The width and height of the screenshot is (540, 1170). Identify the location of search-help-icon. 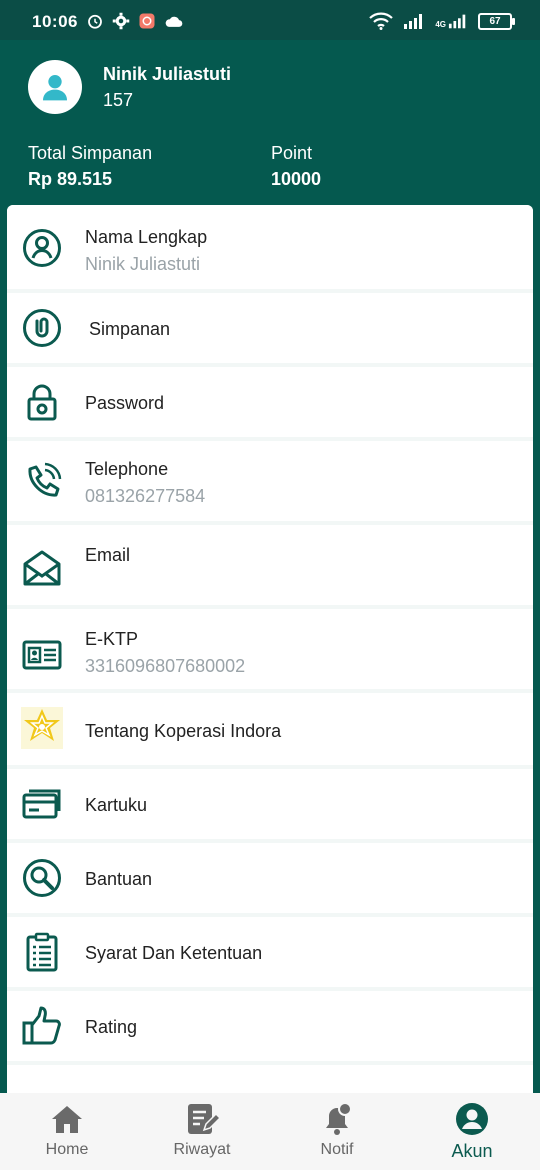
(42, 878).